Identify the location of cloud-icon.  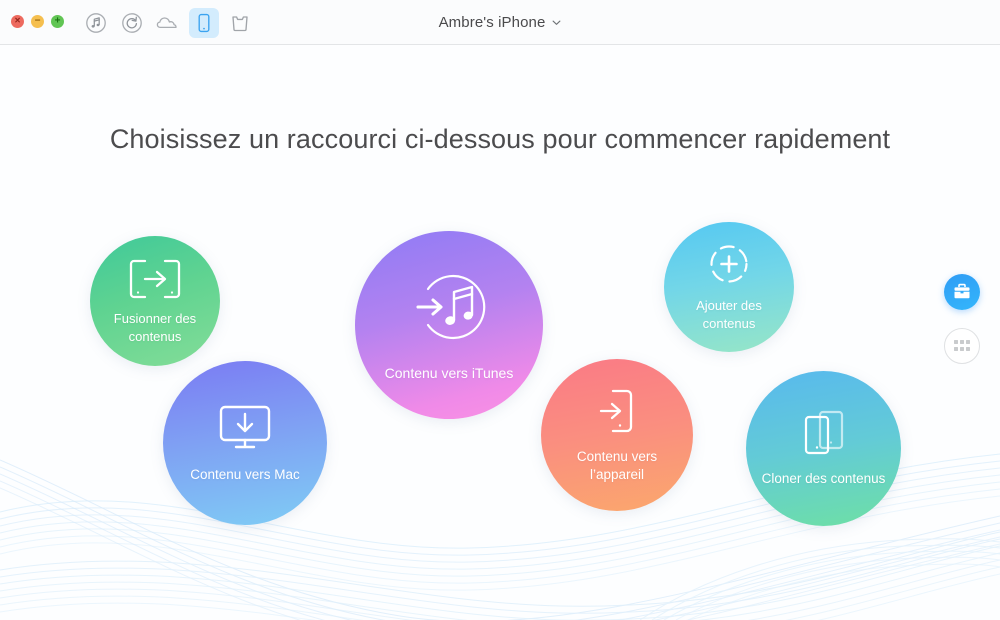
(166, 23).